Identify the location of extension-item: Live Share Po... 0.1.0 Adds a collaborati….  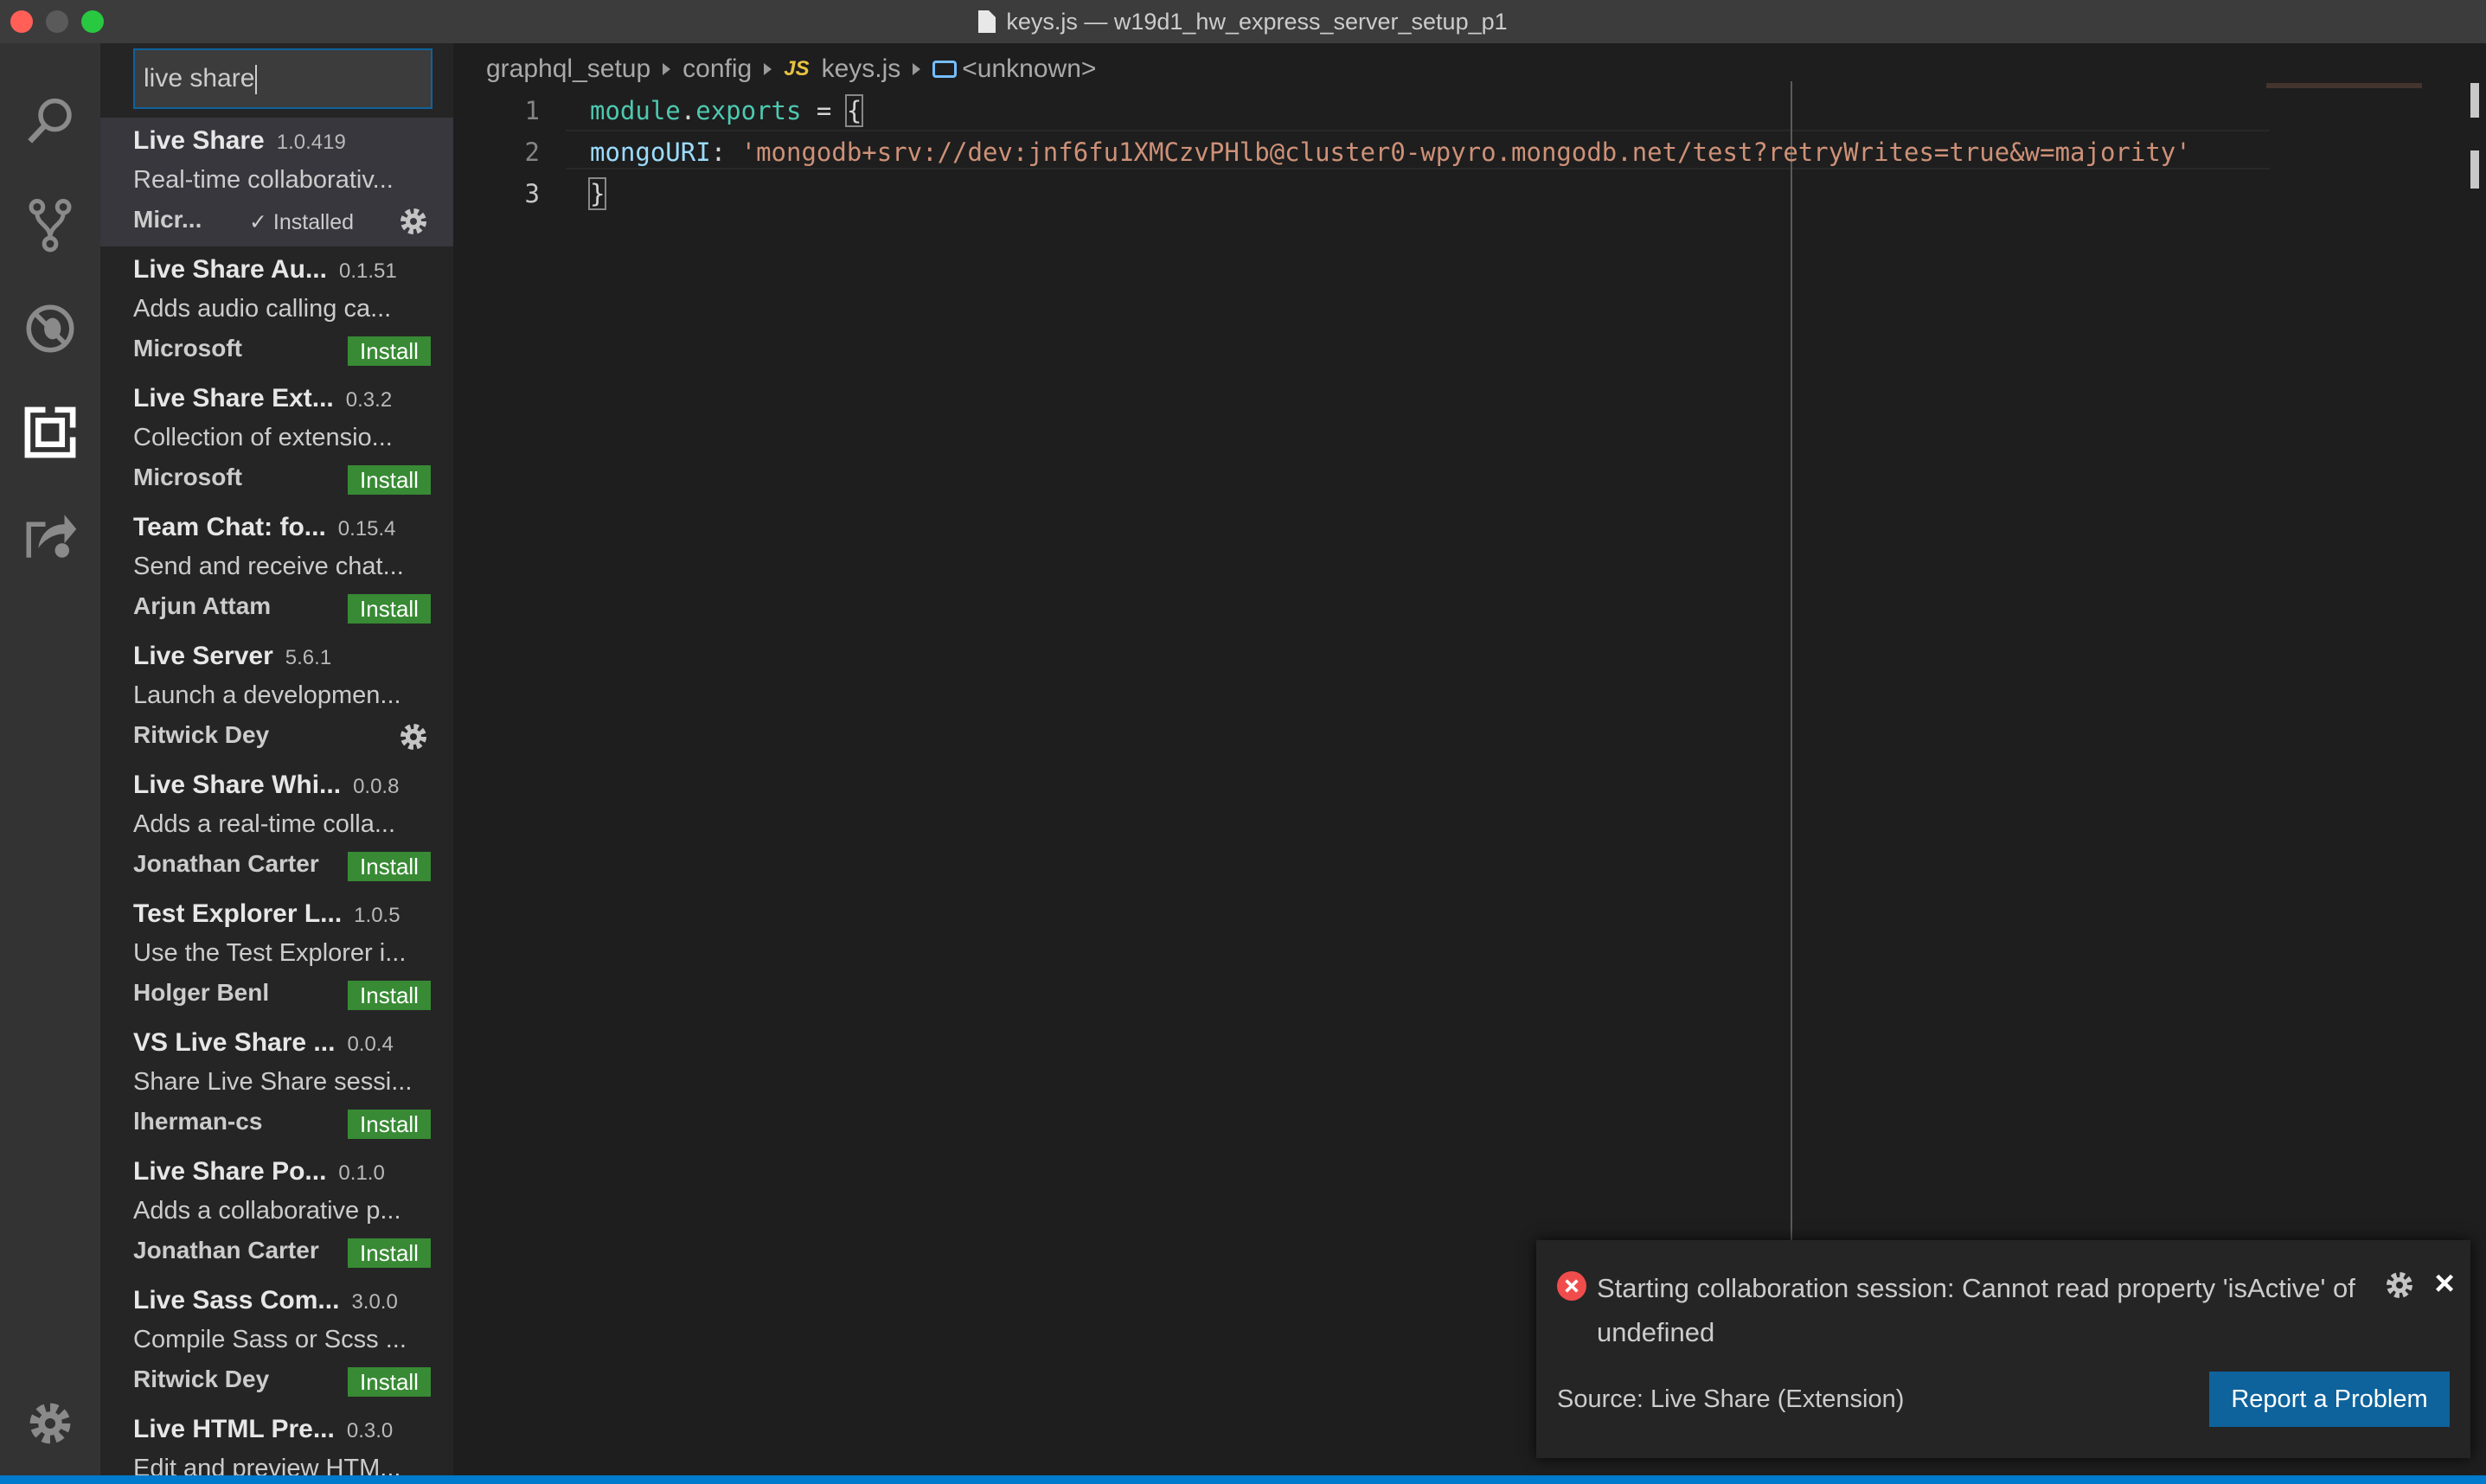
(276, 1213).